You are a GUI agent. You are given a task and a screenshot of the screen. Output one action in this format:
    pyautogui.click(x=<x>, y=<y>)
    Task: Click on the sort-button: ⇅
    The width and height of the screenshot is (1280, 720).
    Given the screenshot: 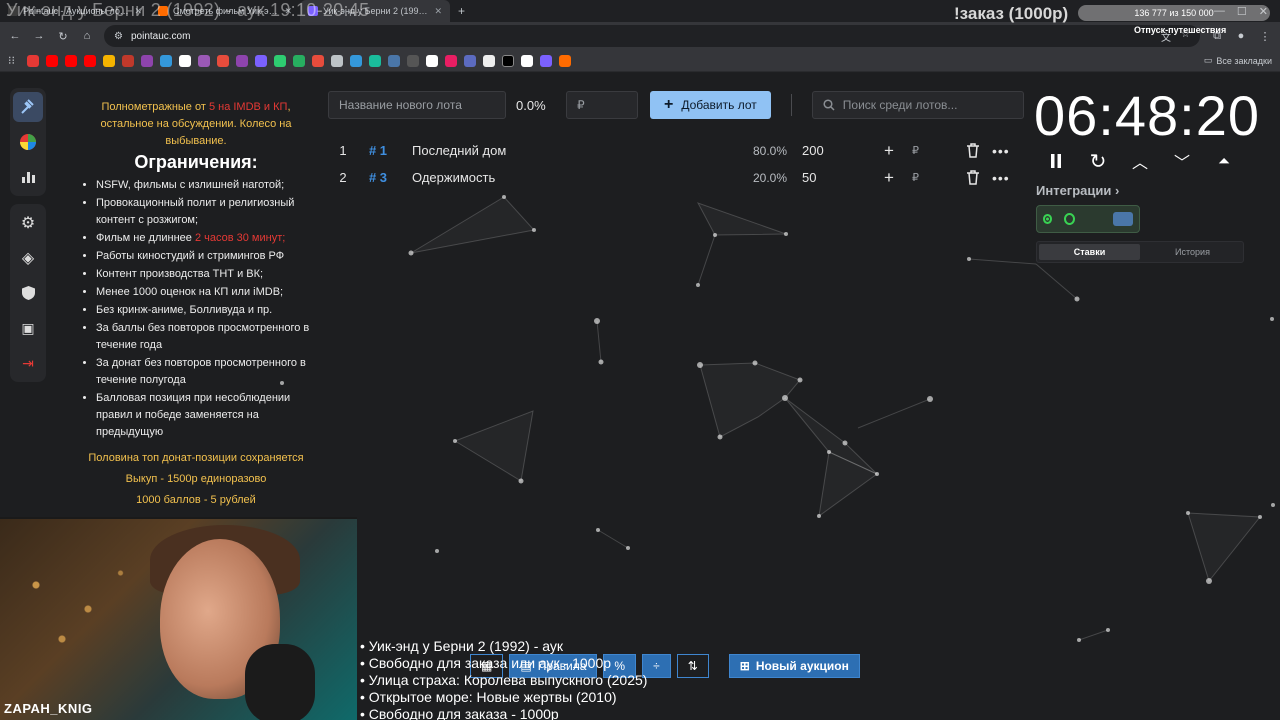 What is the action you would take?
    pyautogui.click(x=692, y=666)
    